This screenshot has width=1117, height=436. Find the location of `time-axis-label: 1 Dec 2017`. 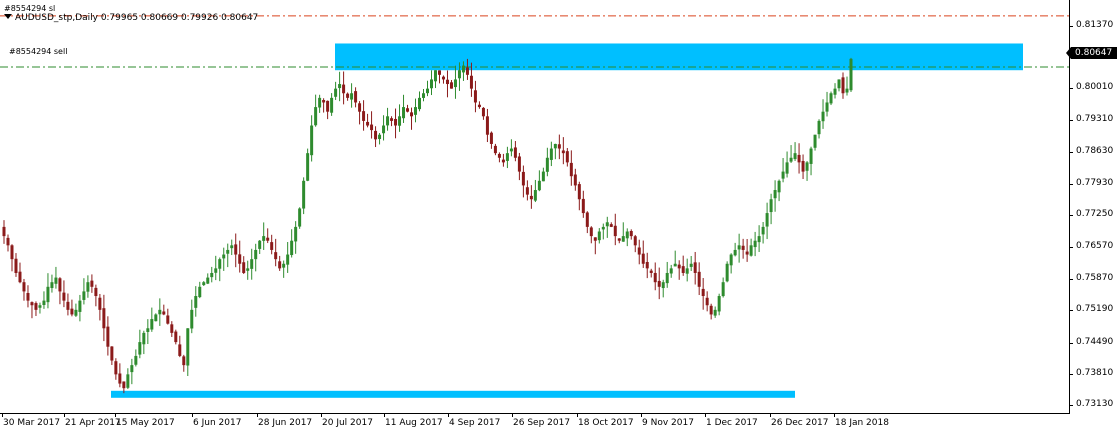

time-axis-label: 1 Dec 2017 is located at coordinates (732, 423).